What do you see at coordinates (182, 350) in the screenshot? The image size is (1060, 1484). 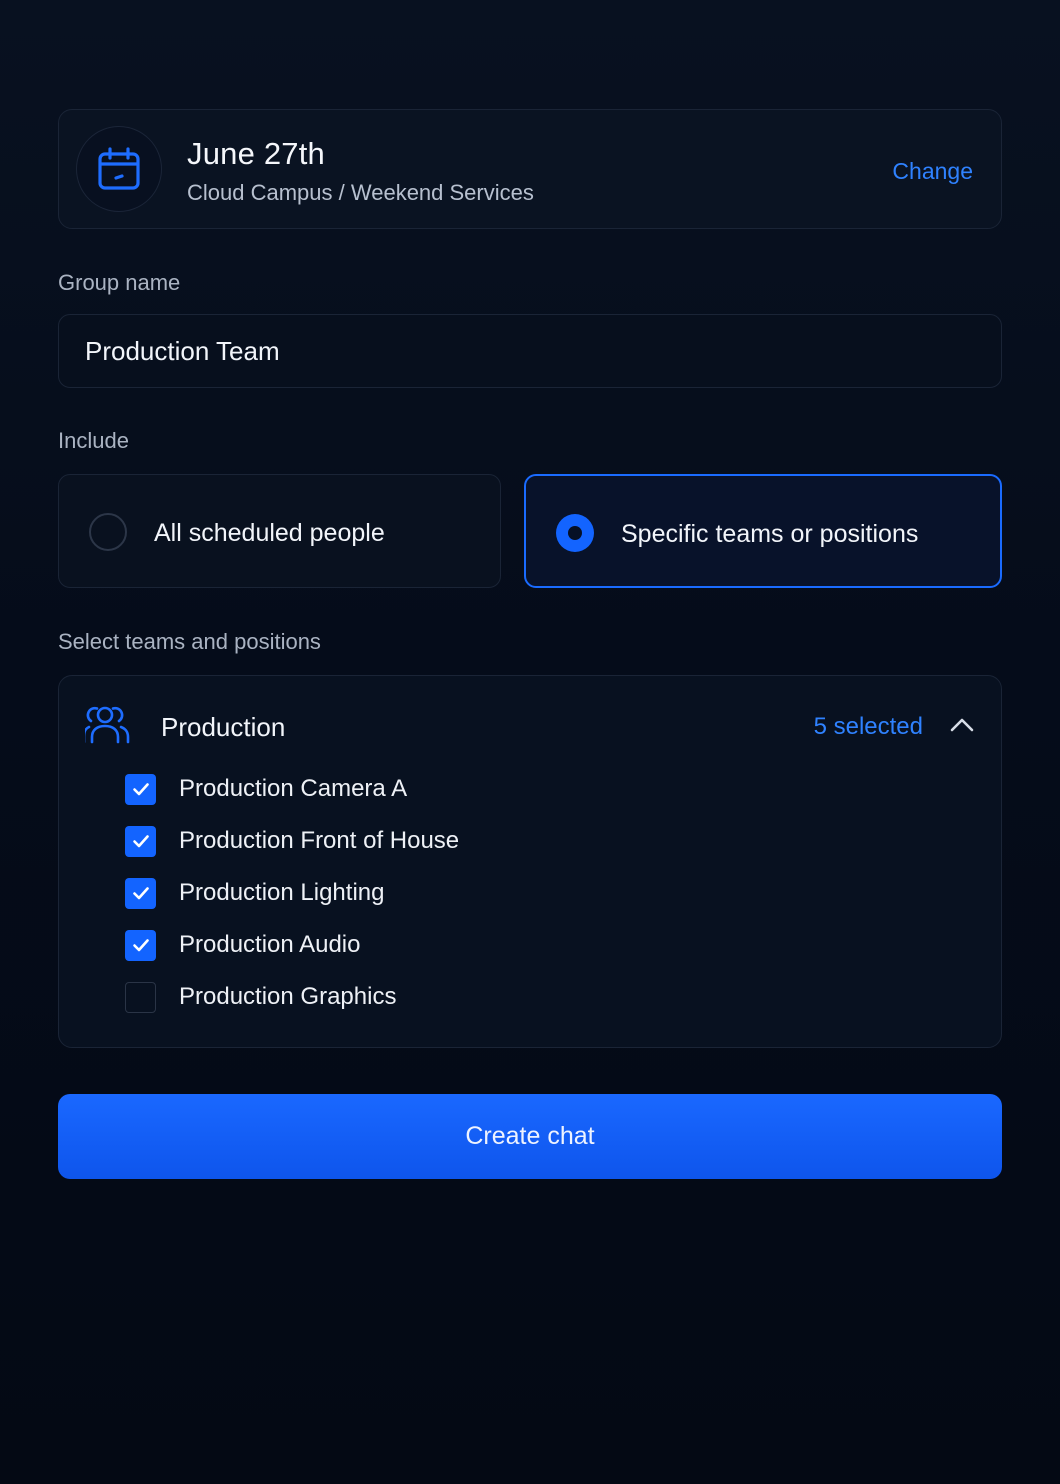 I see `group-name-value: Production Team` at bounding box center [182, 350].